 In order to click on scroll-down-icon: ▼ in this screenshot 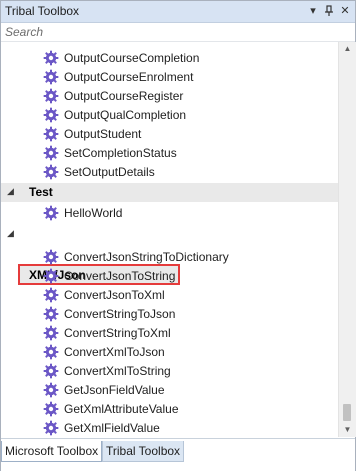, I will do `click(347, 430)`.